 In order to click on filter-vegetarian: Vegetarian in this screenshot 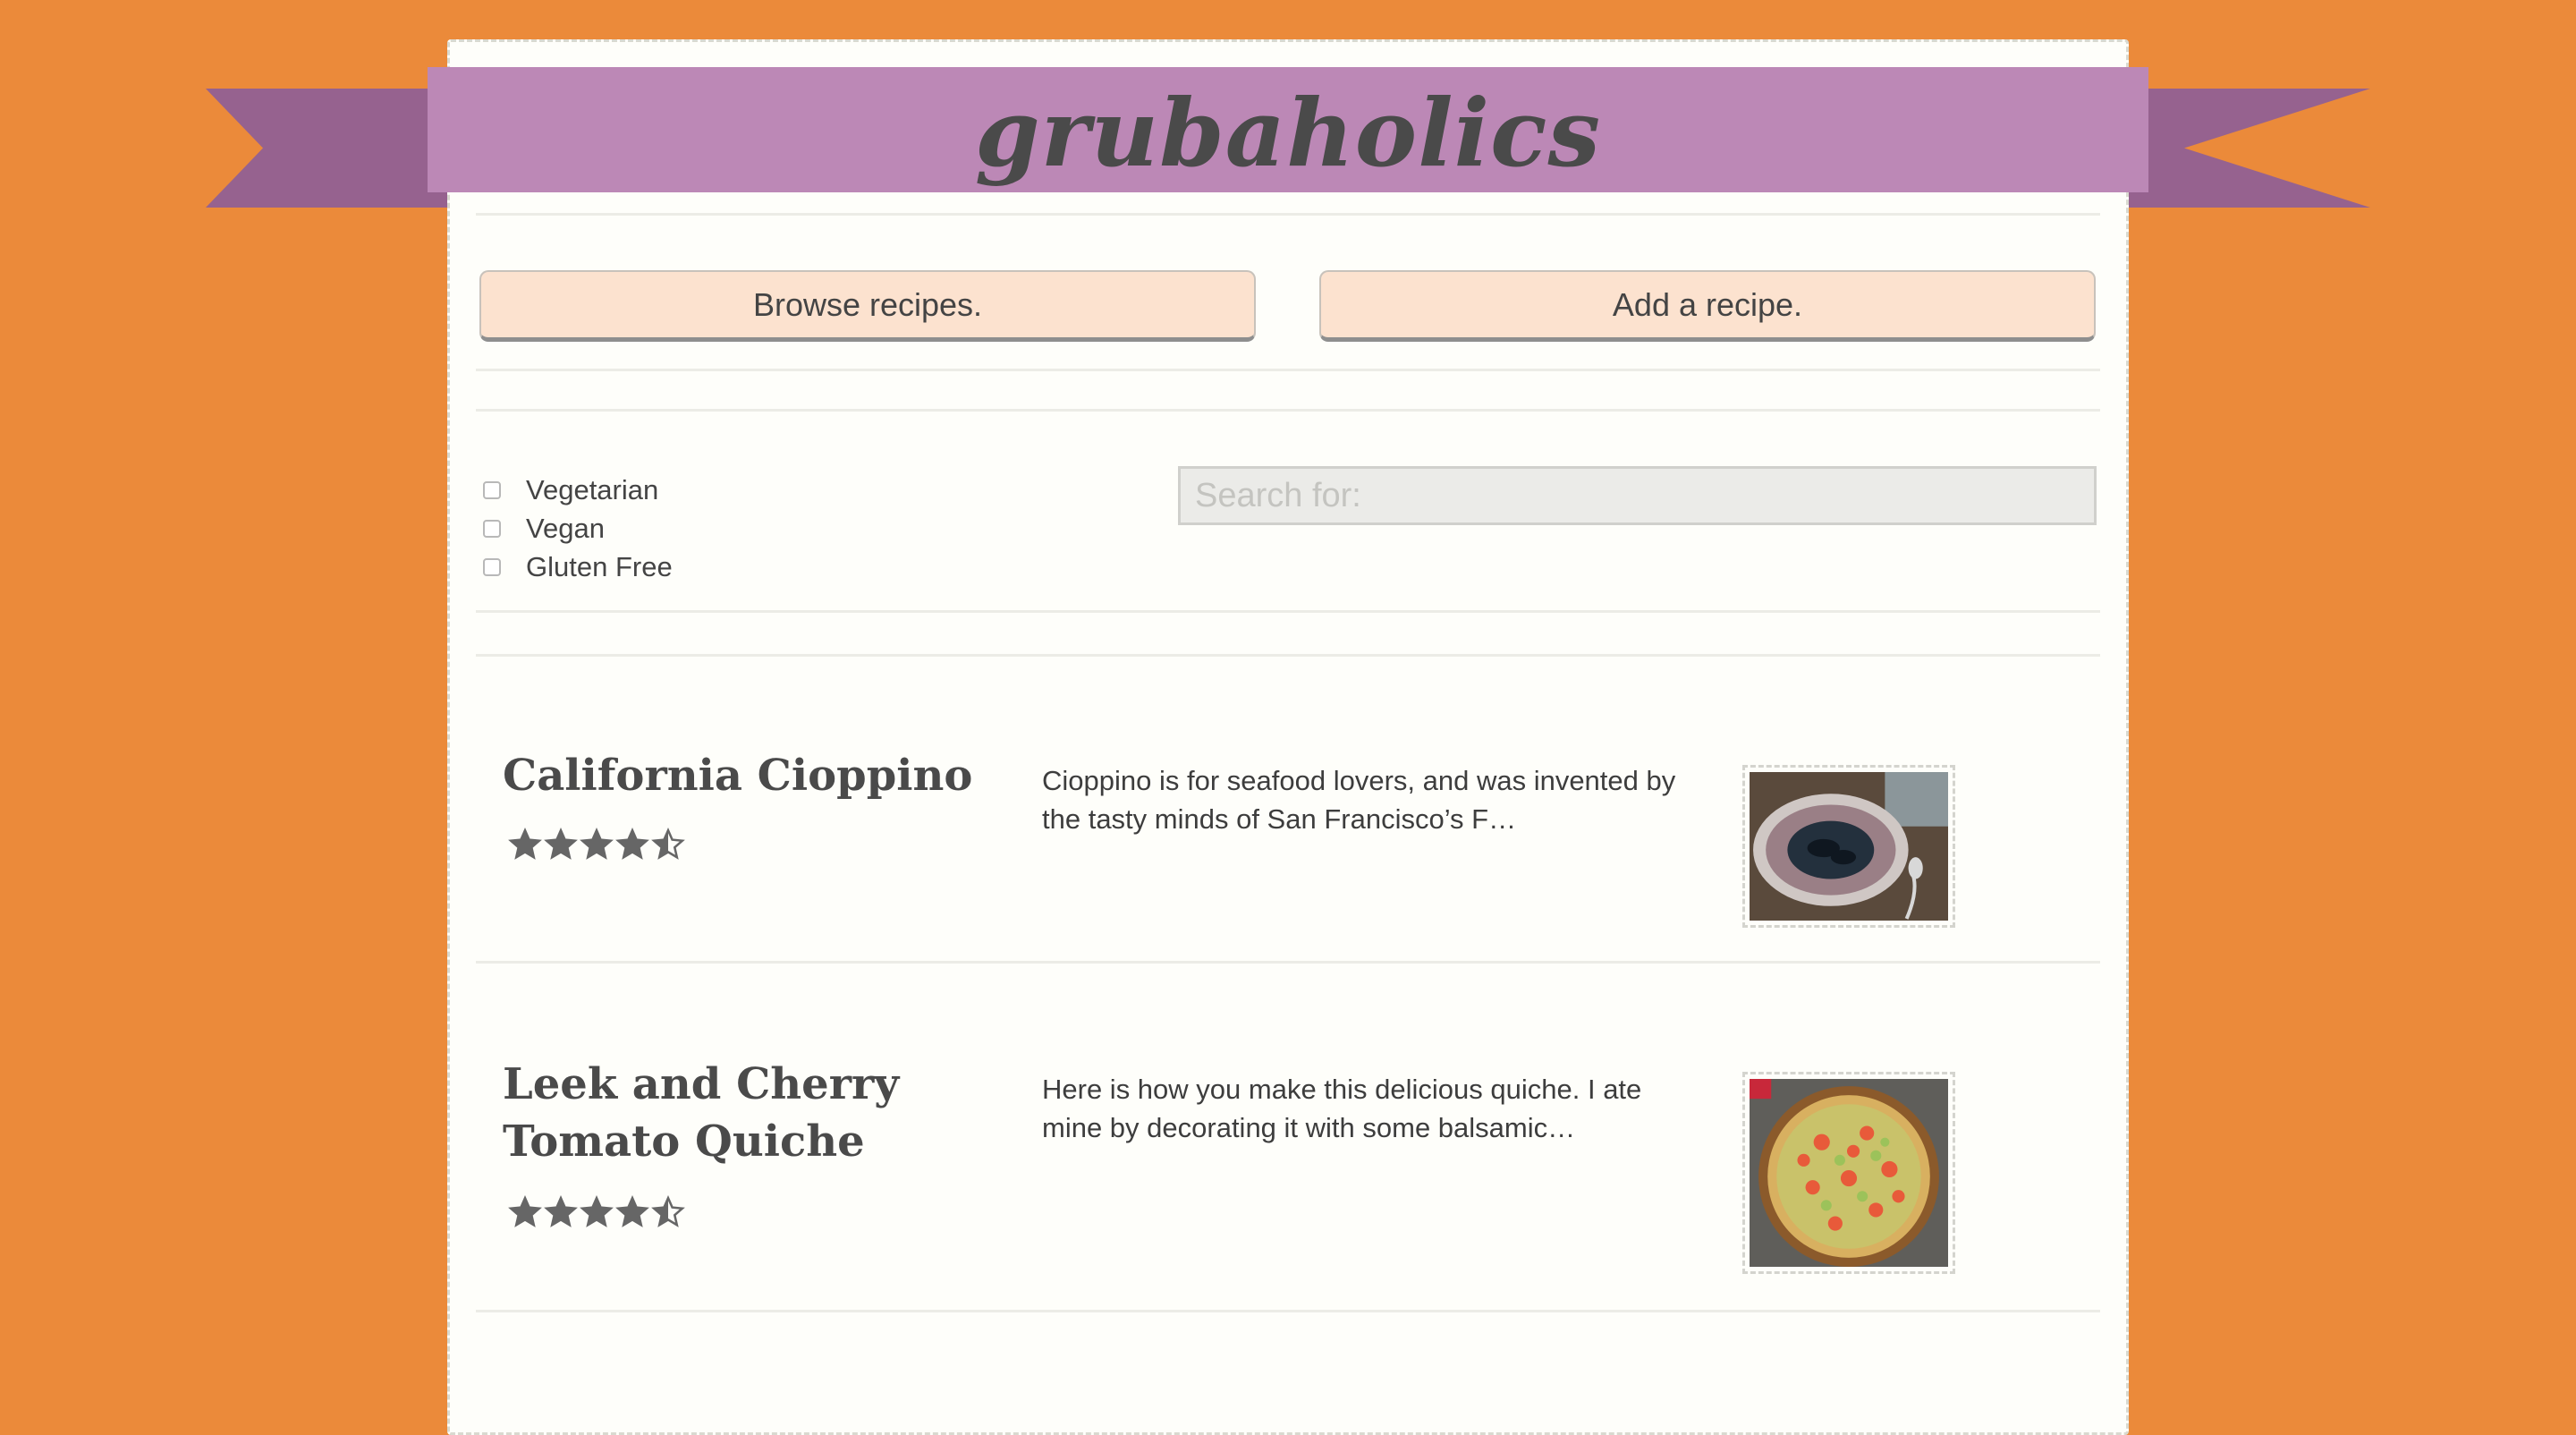, I will do `click(578, 490)`.